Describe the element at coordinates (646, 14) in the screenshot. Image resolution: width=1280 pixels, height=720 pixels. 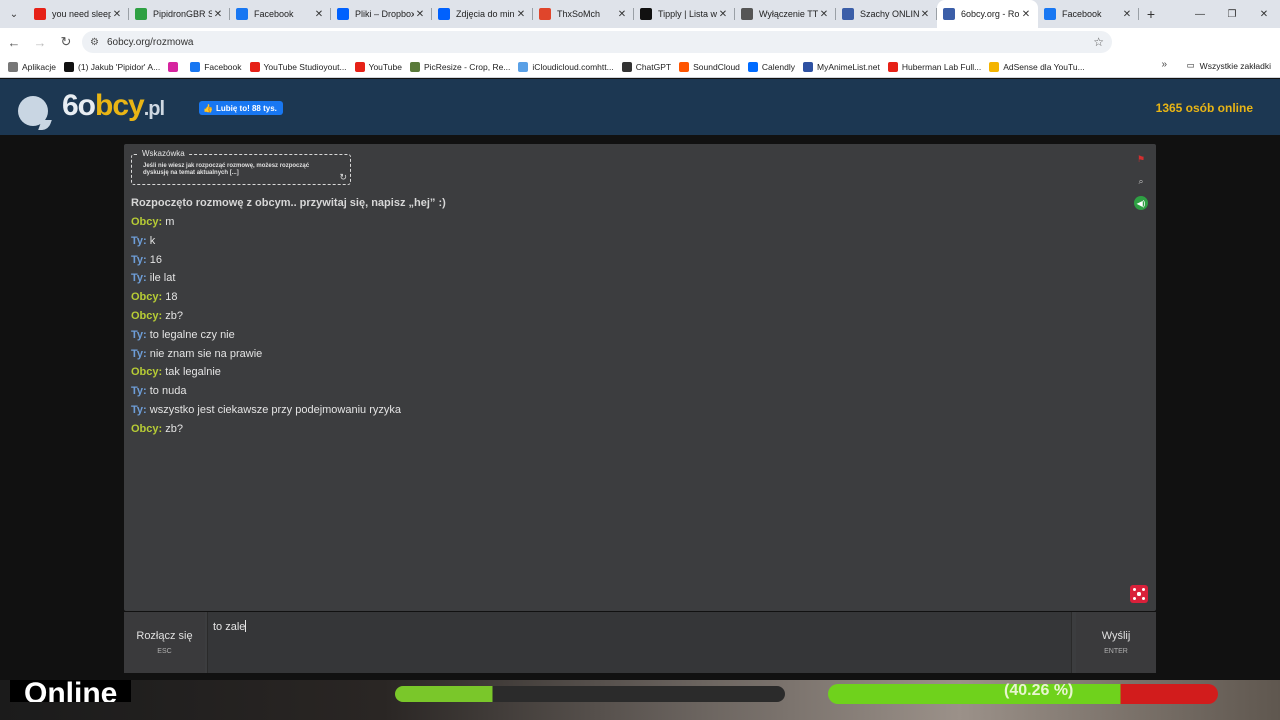
I see `tipply-icon` at that location.